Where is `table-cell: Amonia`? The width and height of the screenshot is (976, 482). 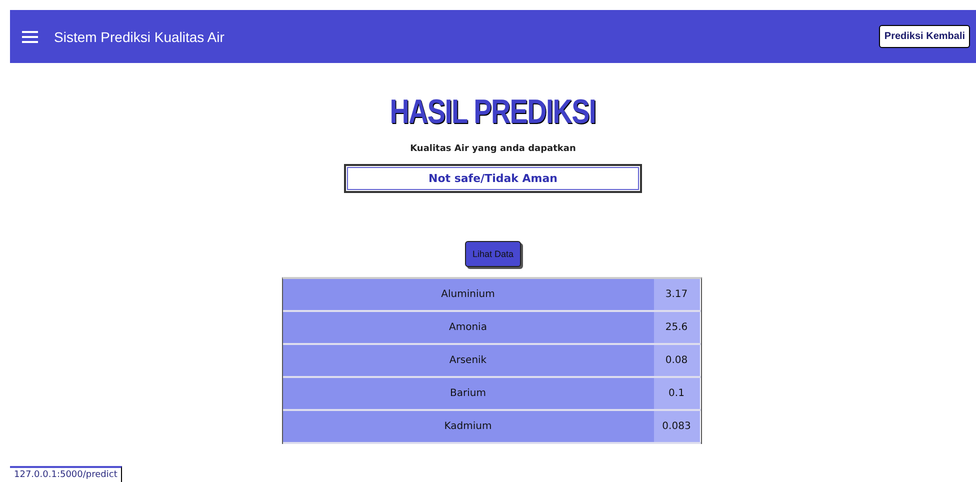 table-cell: Amonia is located at coordinates (468, 327).